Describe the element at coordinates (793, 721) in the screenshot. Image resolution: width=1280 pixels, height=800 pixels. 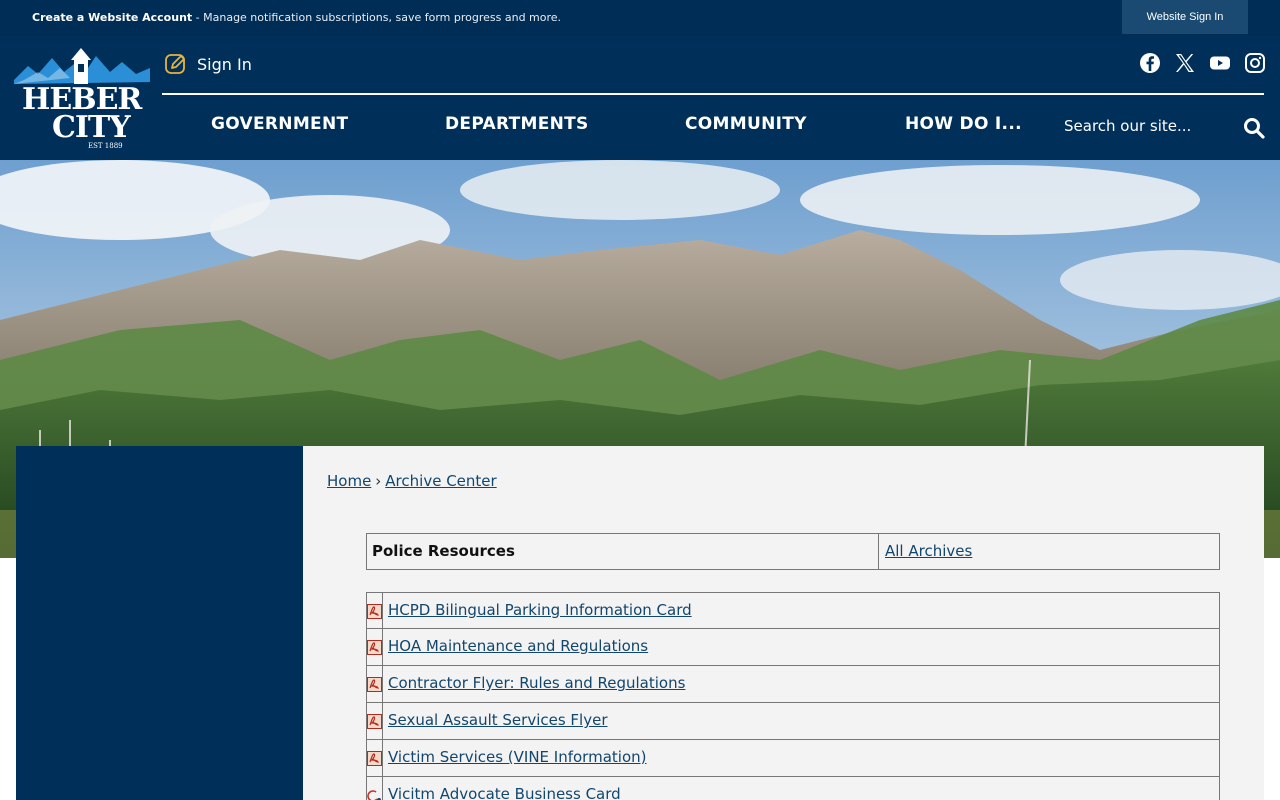
I see `document-row: Sexual Assault Services Flyer` at that location.